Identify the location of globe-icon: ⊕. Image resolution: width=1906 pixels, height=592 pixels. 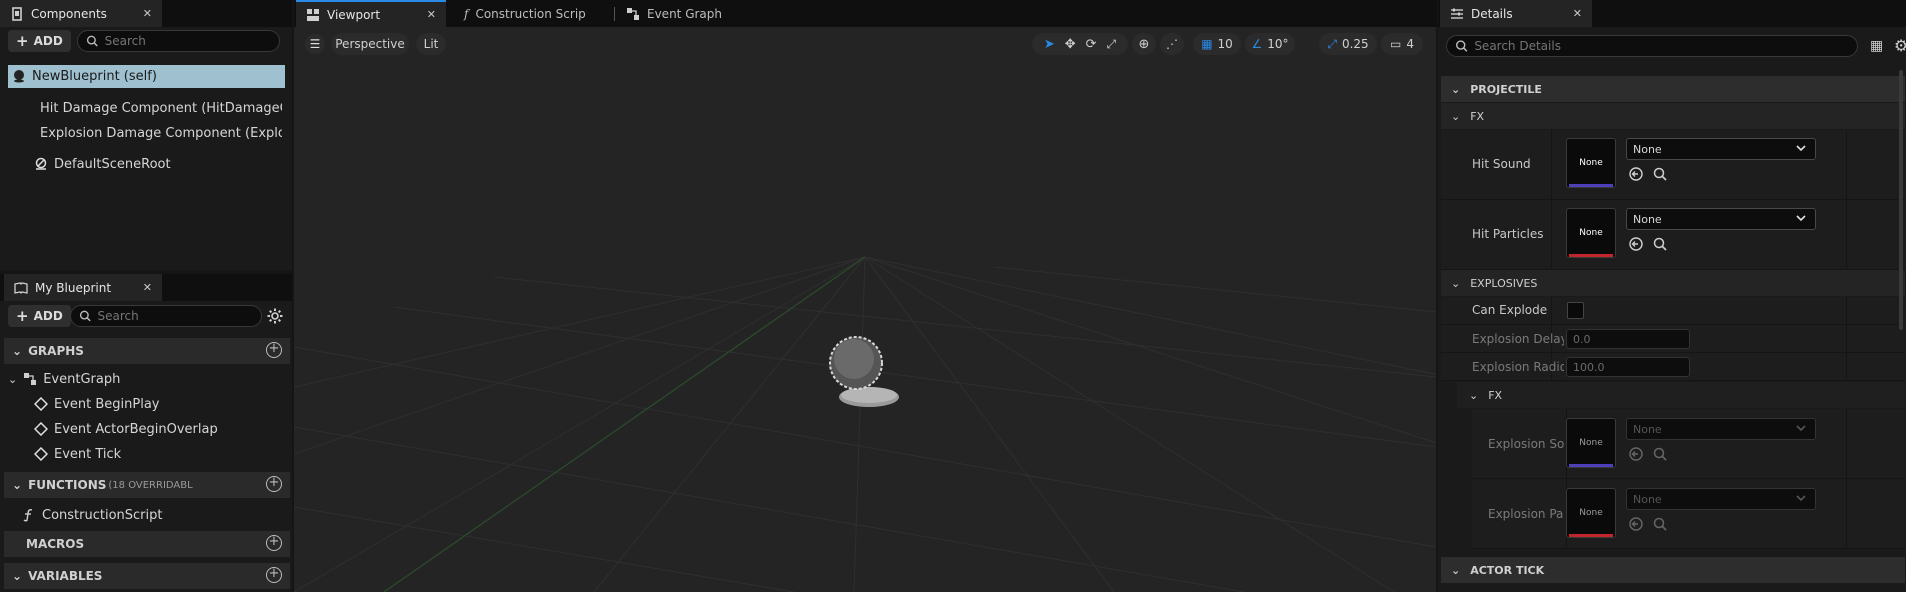
(1144, 44).